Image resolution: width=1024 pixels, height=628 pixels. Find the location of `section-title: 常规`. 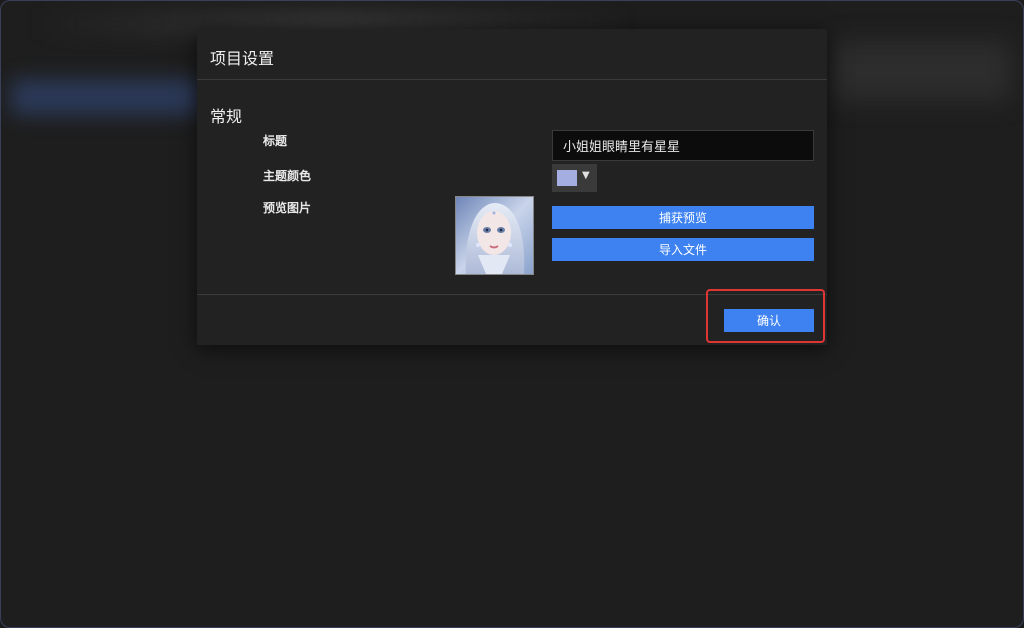

section-title: 常规 is located at coordinates (226, 116).